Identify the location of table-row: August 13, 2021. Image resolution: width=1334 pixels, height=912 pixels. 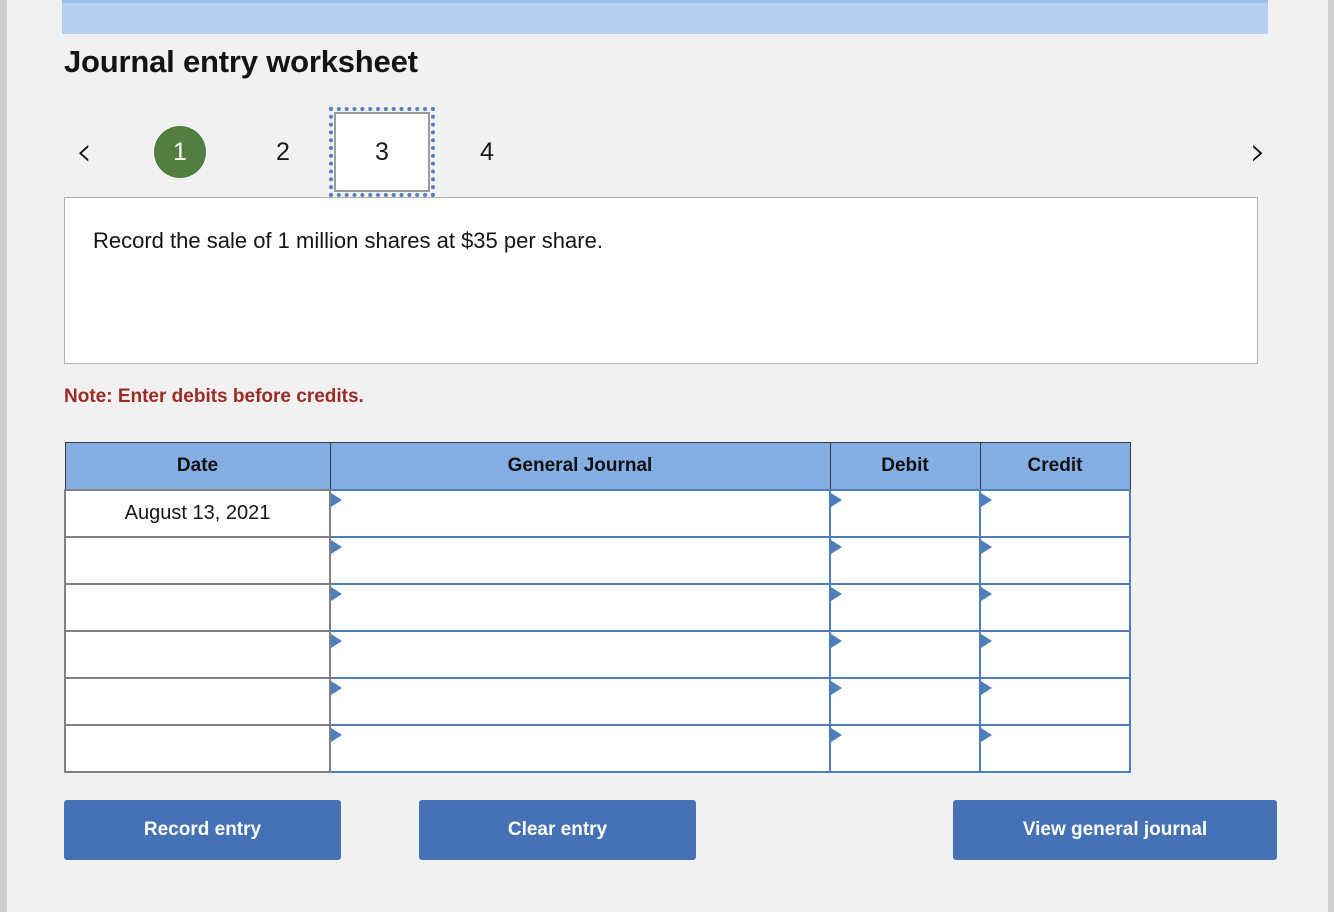
(597, 513).